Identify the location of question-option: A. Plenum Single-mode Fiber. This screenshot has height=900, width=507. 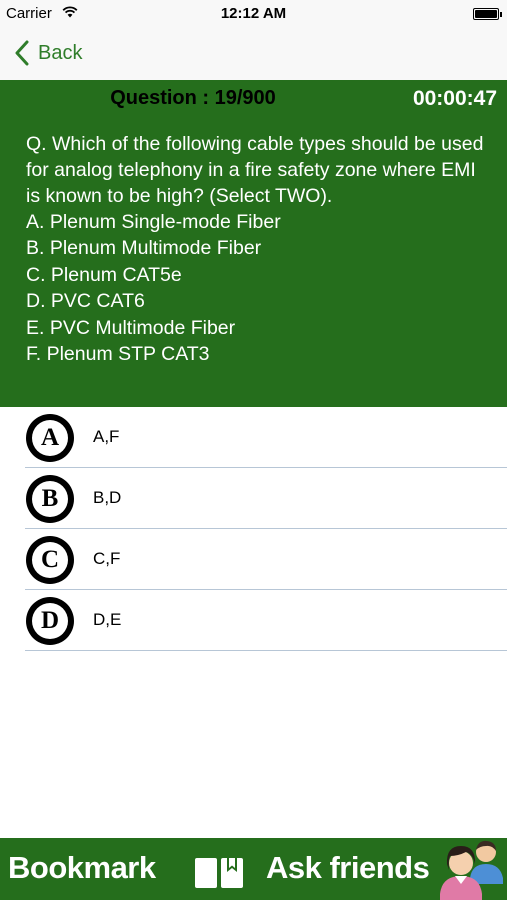
(153, 222).